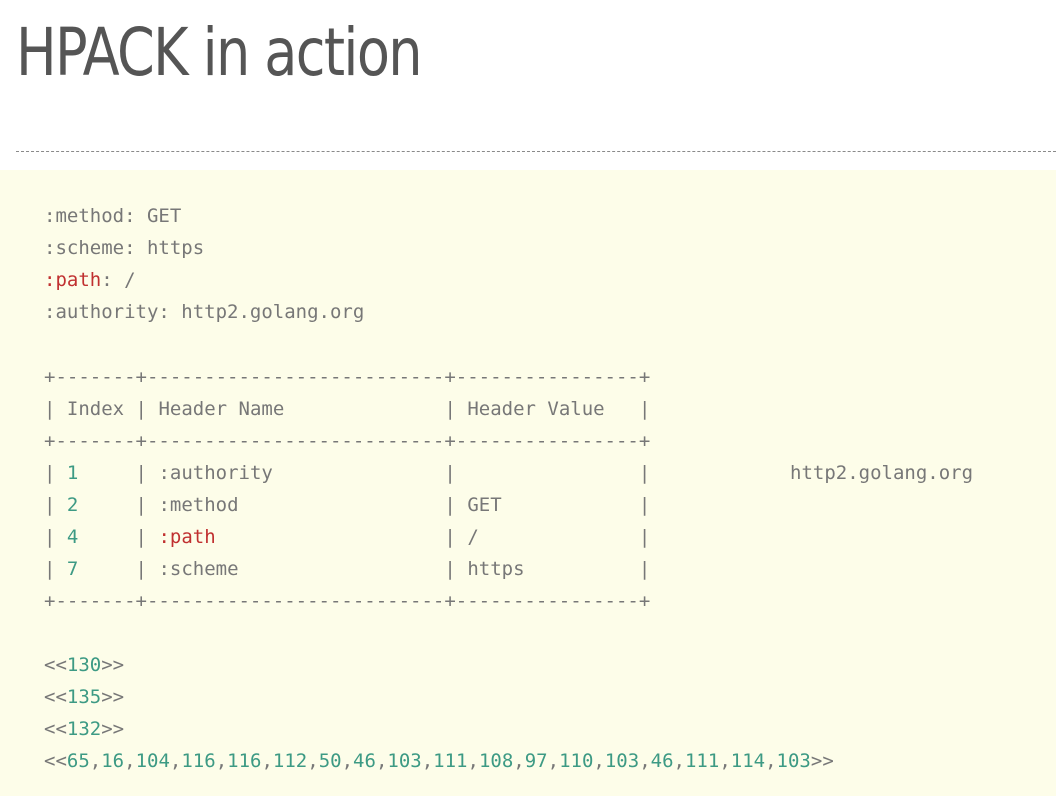 The image size is (1056, 796). What do you see at coordinates (198, 505) in the screenshot?
I see `table-cell: :method` at bounding box center [198, 505].